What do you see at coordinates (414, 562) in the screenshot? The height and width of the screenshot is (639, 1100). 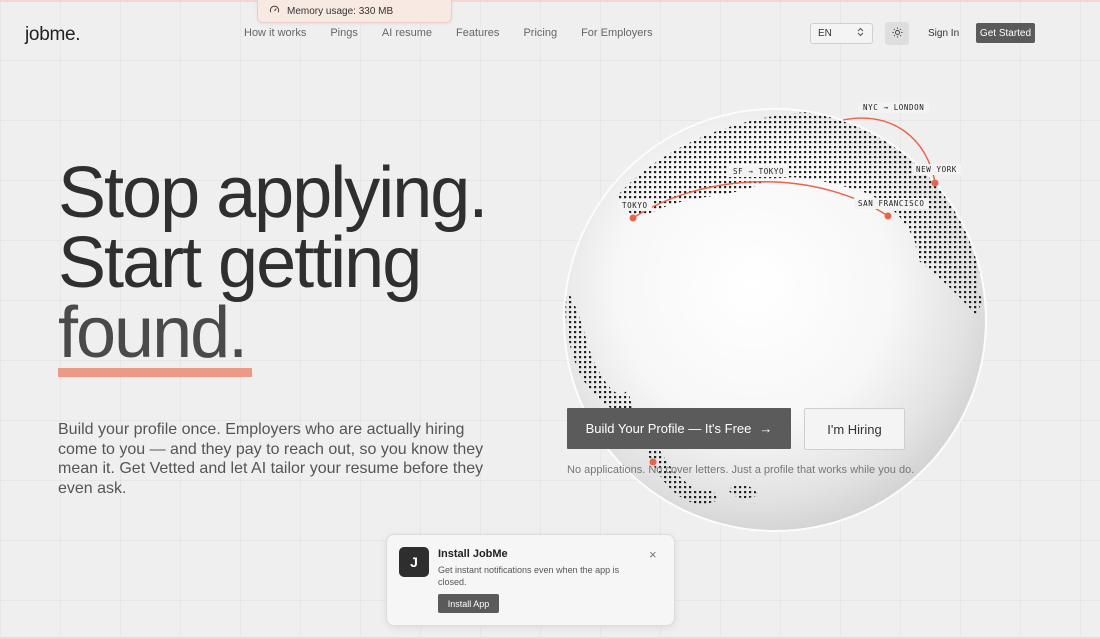 I see `app-badge-icon: J` at bounding box center [414, 562].